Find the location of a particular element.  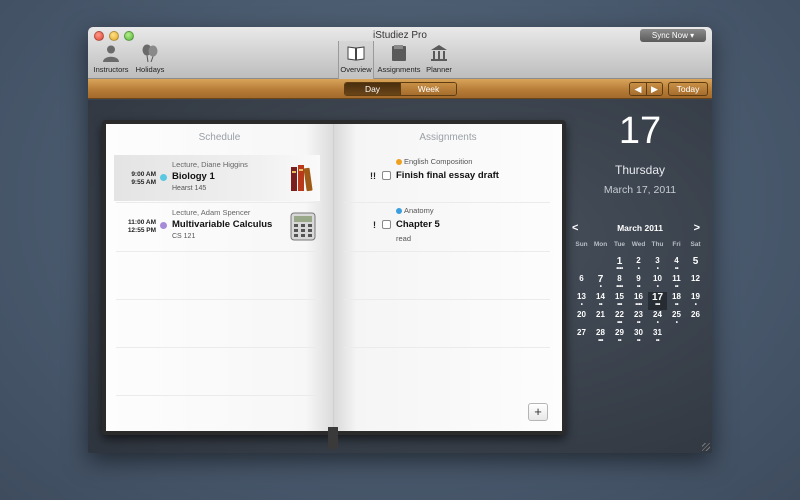

calendar-day-number: 24 is located at coordinates (657, 314).